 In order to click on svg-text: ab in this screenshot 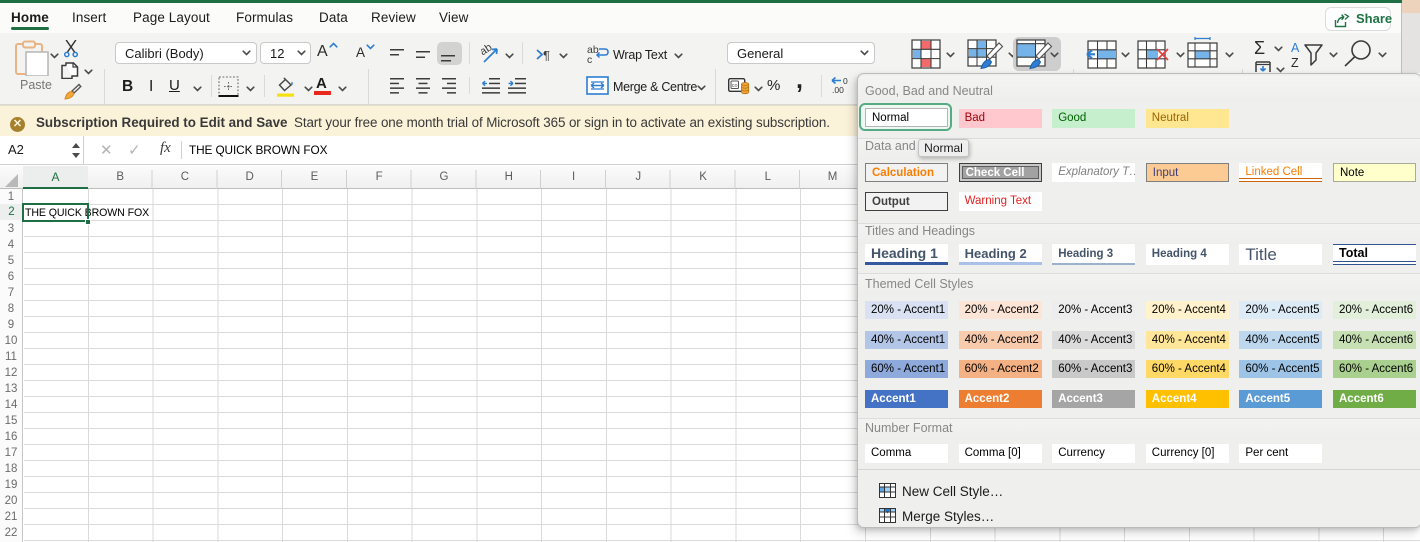, I will do `click(487, 51)`.